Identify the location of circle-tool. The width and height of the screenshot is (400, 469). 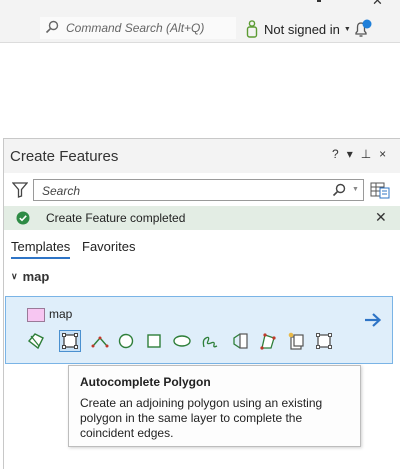
(126, 341).